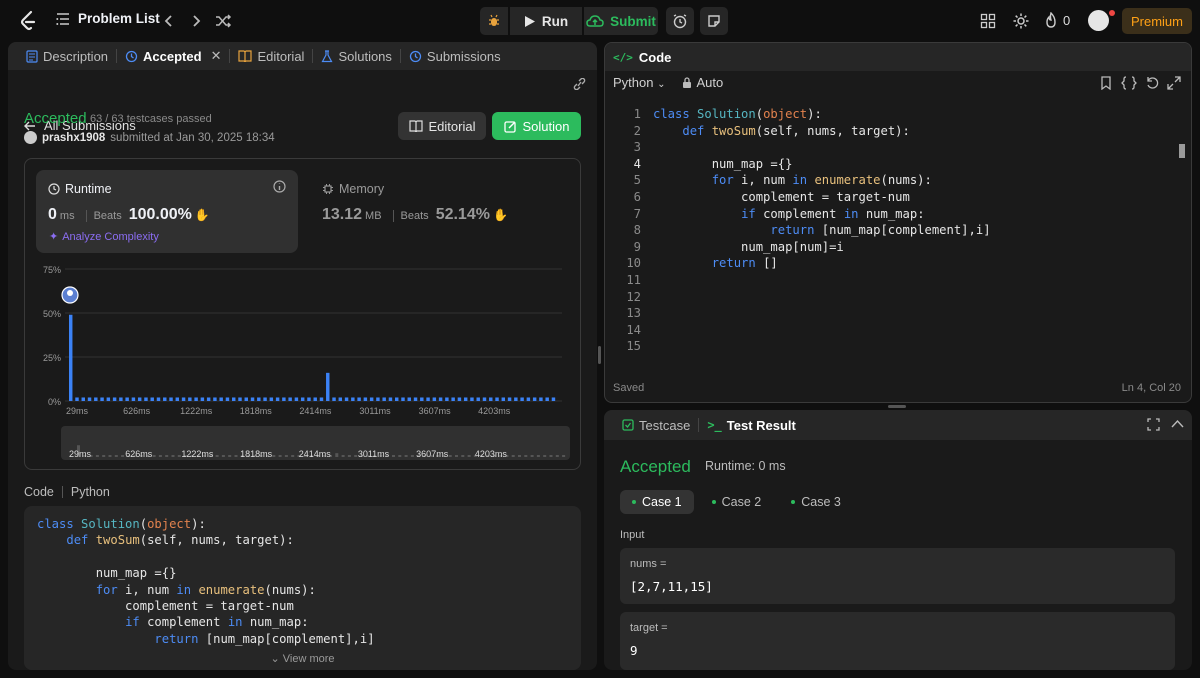 This screenshot has height=678, width=1200. Describe the element at coordinates (223, 21) in the screenshot. I see `shuffle-icon` at that location.